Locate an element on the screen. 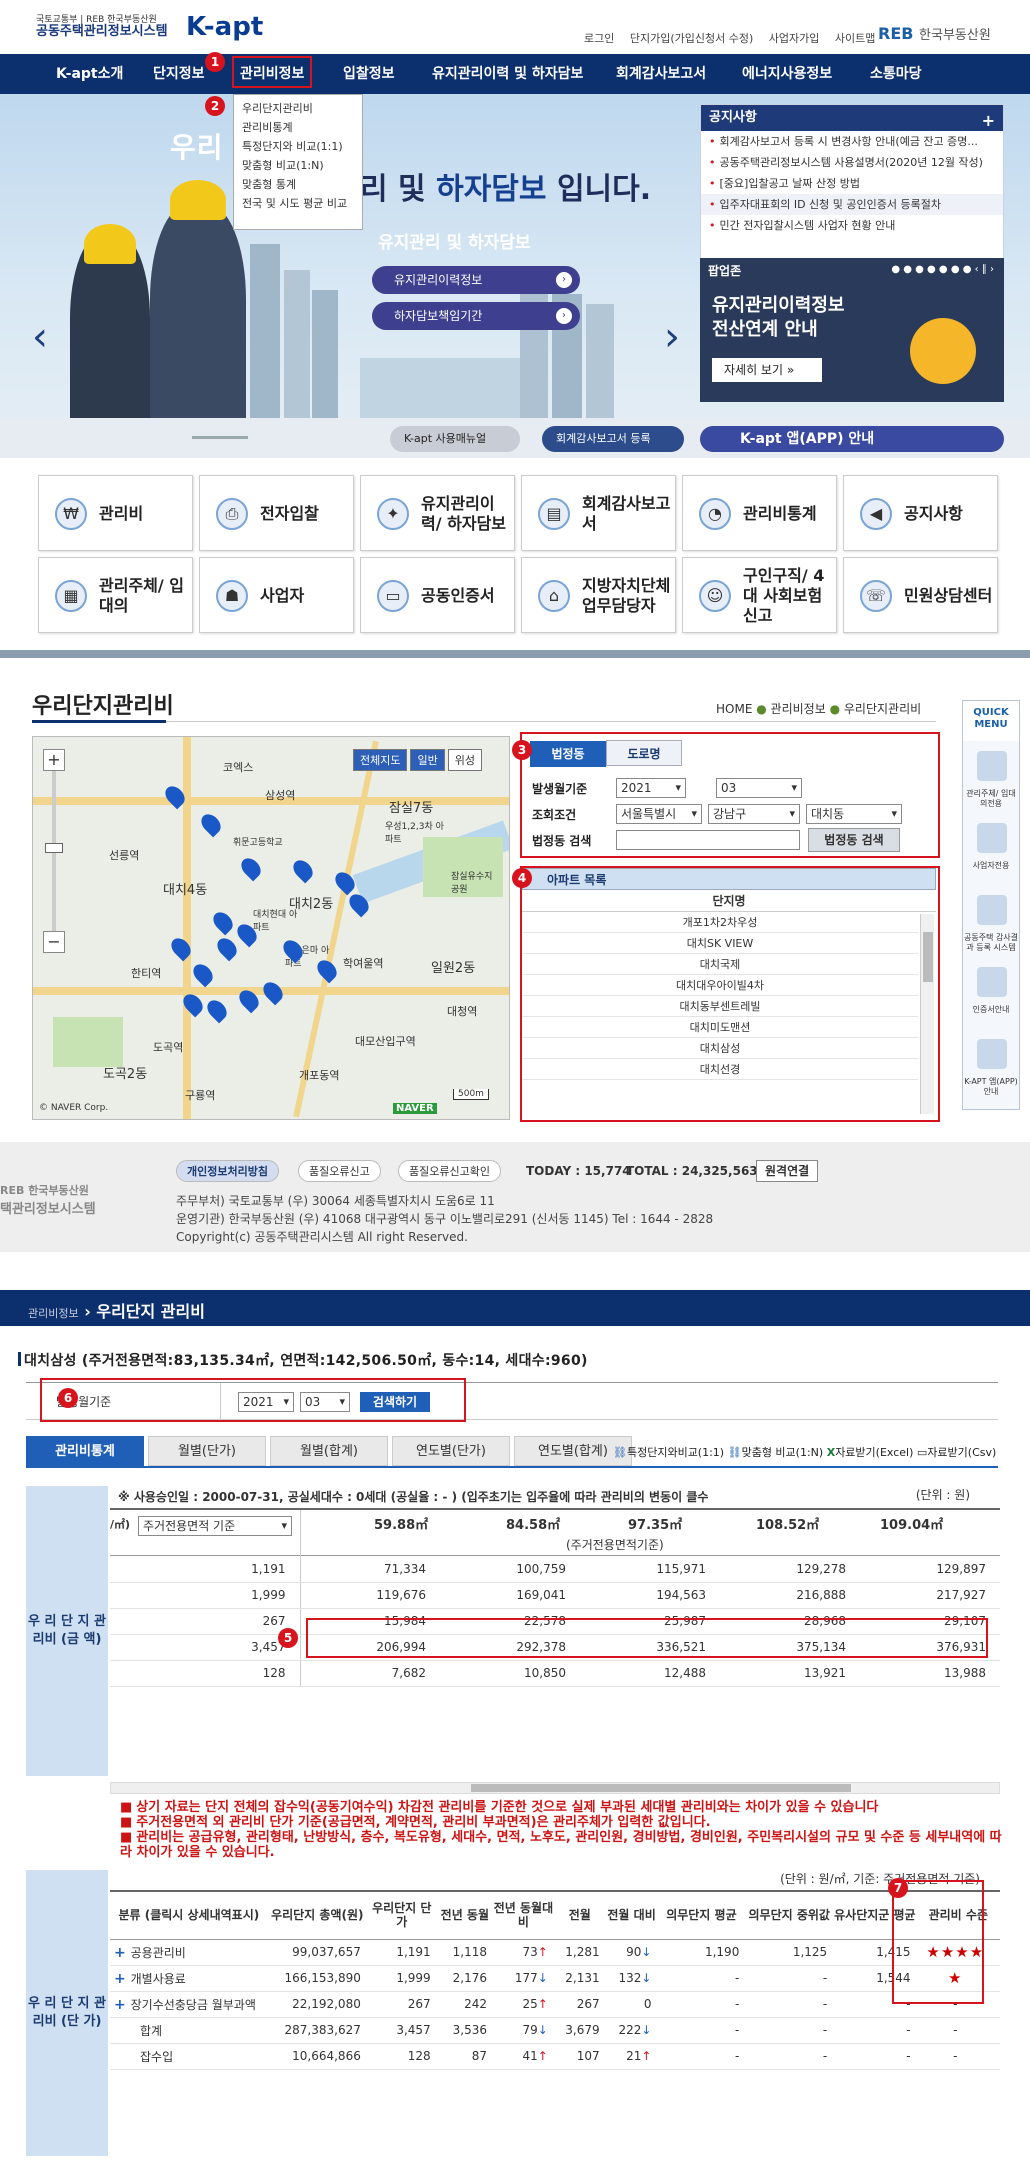 This screenshot has width=1030, height=2171. notice-item: [중요]입찰공고 날짜 산정 방법 is located at coordinates (852, 183).